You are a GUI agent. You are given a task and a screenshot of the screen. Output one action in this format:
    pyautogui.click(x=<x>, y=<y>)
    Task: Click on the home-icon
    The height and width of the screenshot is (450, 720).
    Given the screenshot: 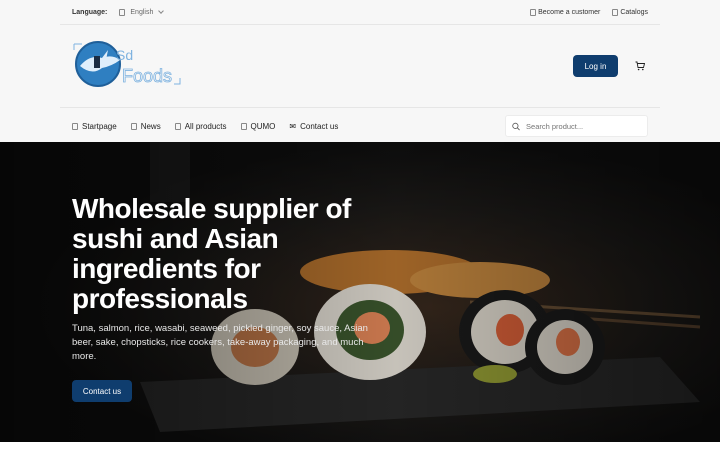 What is the action you would take?
    pyautogui.click(x=75, y=126)
    